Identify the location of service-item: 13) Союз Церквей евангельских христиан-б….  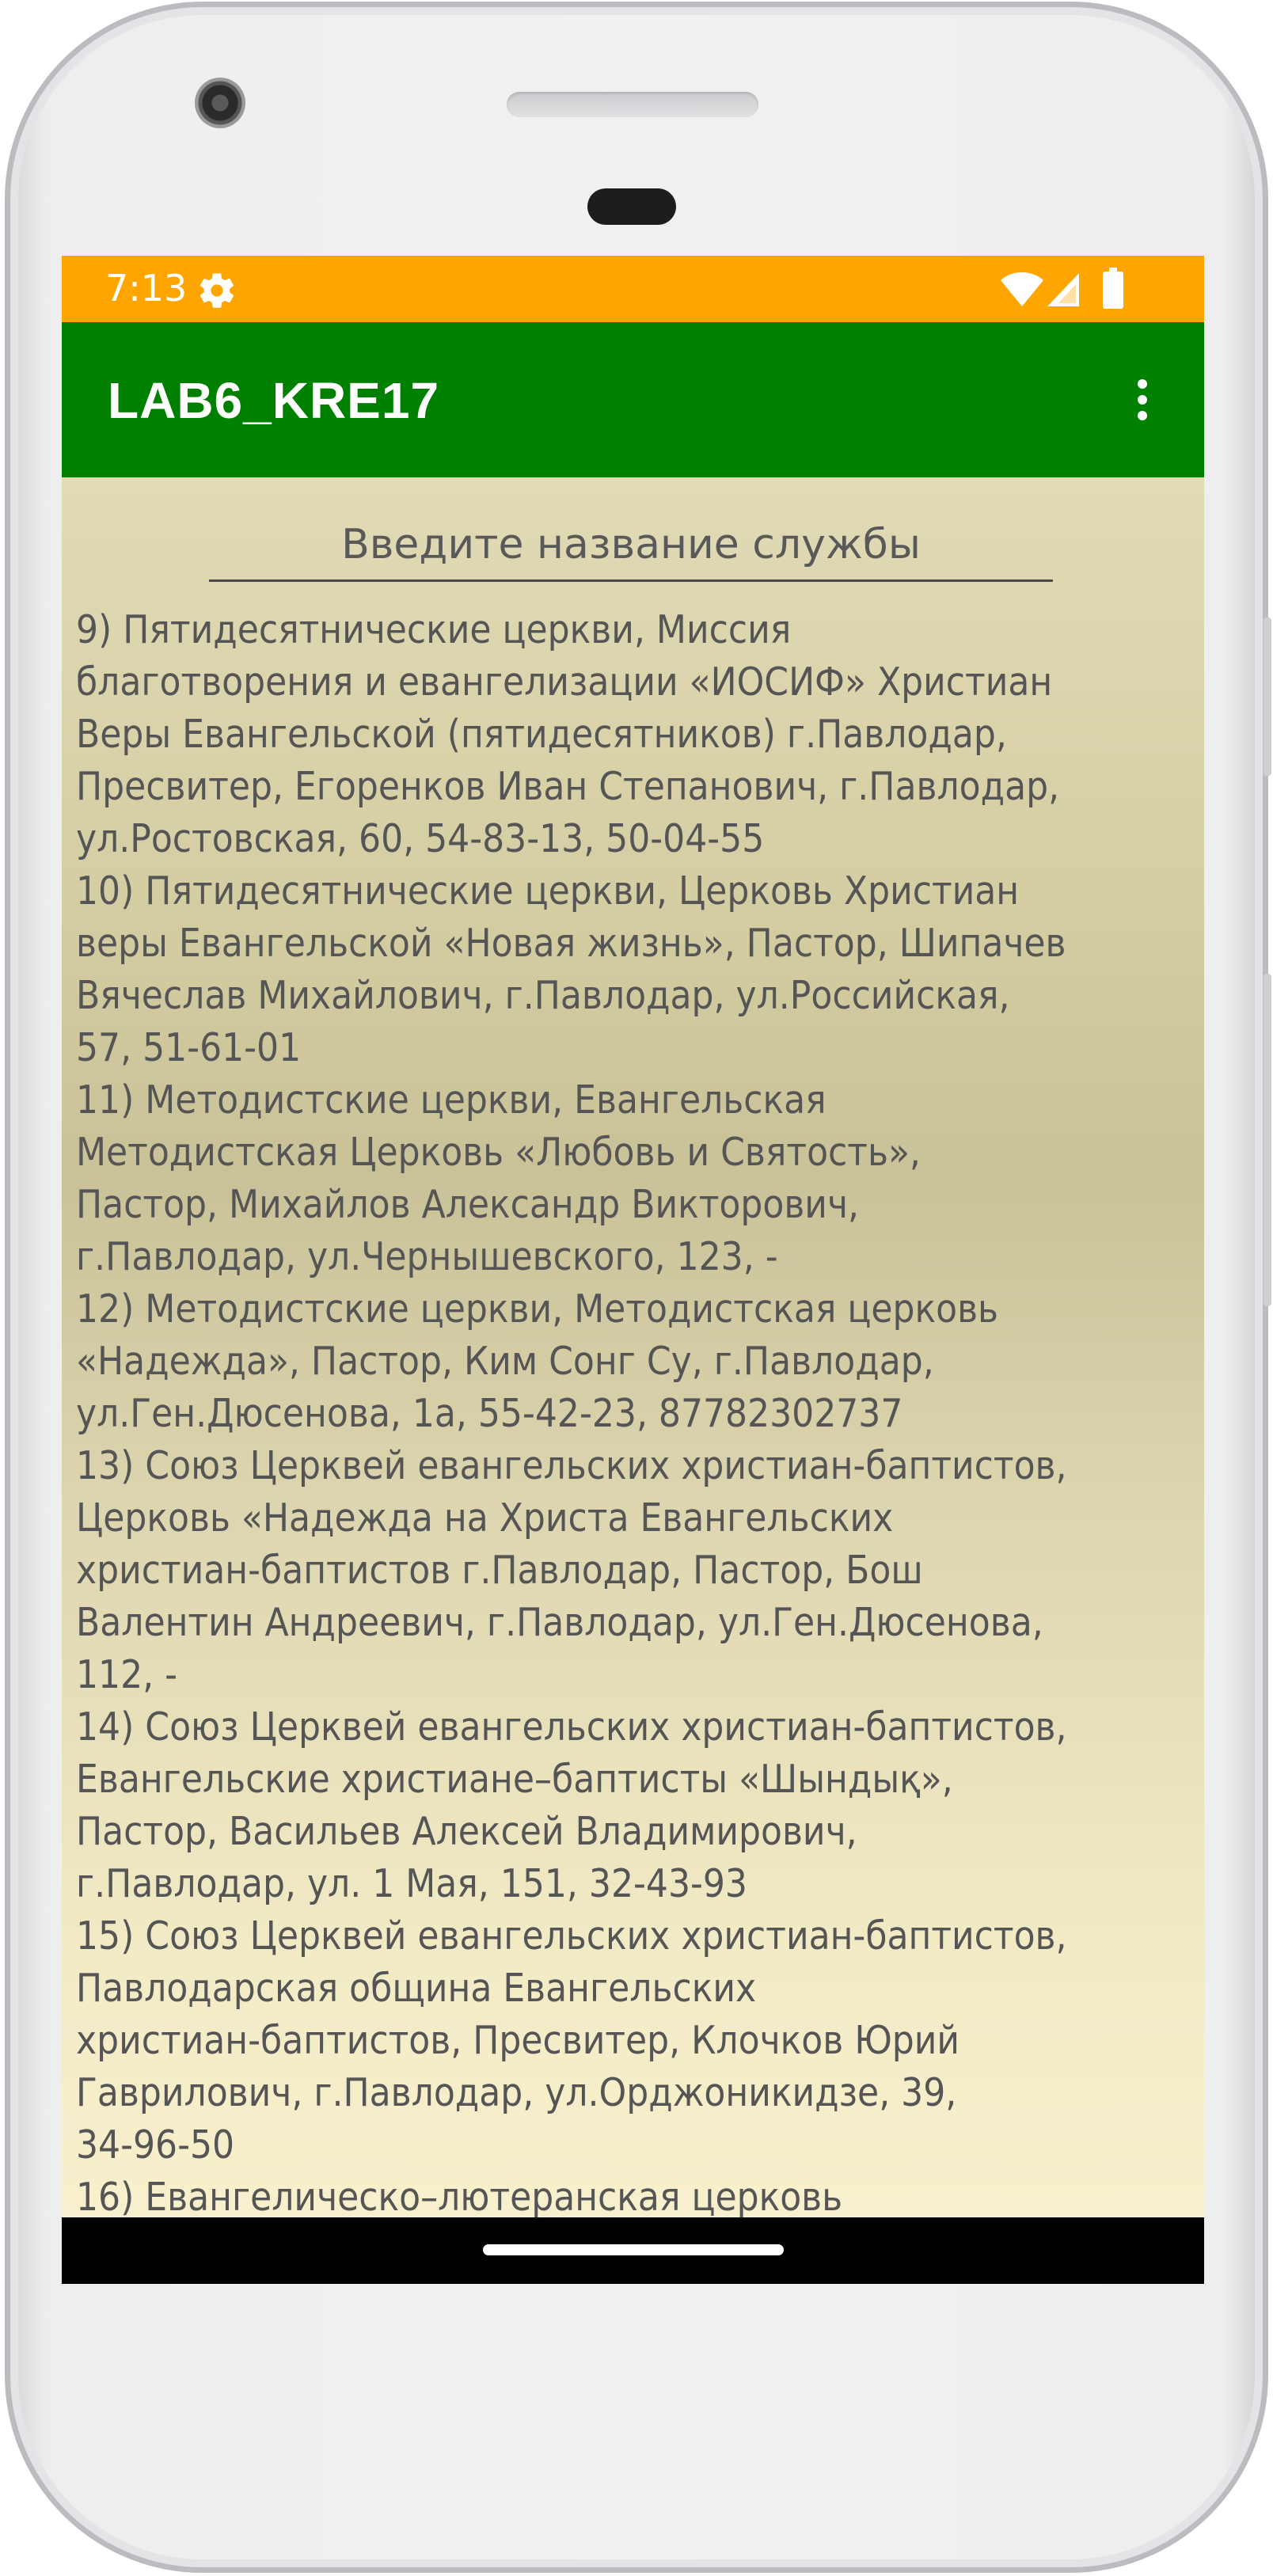
(634, 1570).